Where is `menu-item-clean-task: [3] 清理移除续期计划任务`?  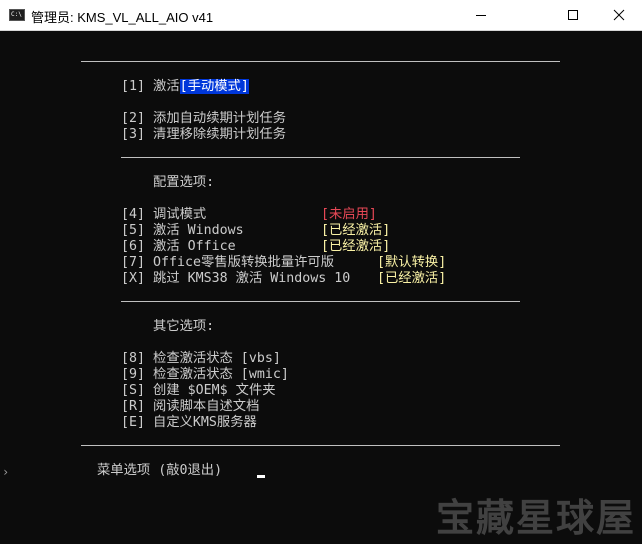
menu-item-clean-task: [3] 清理移除续期计划任务 is located at coordinates (203, 134).